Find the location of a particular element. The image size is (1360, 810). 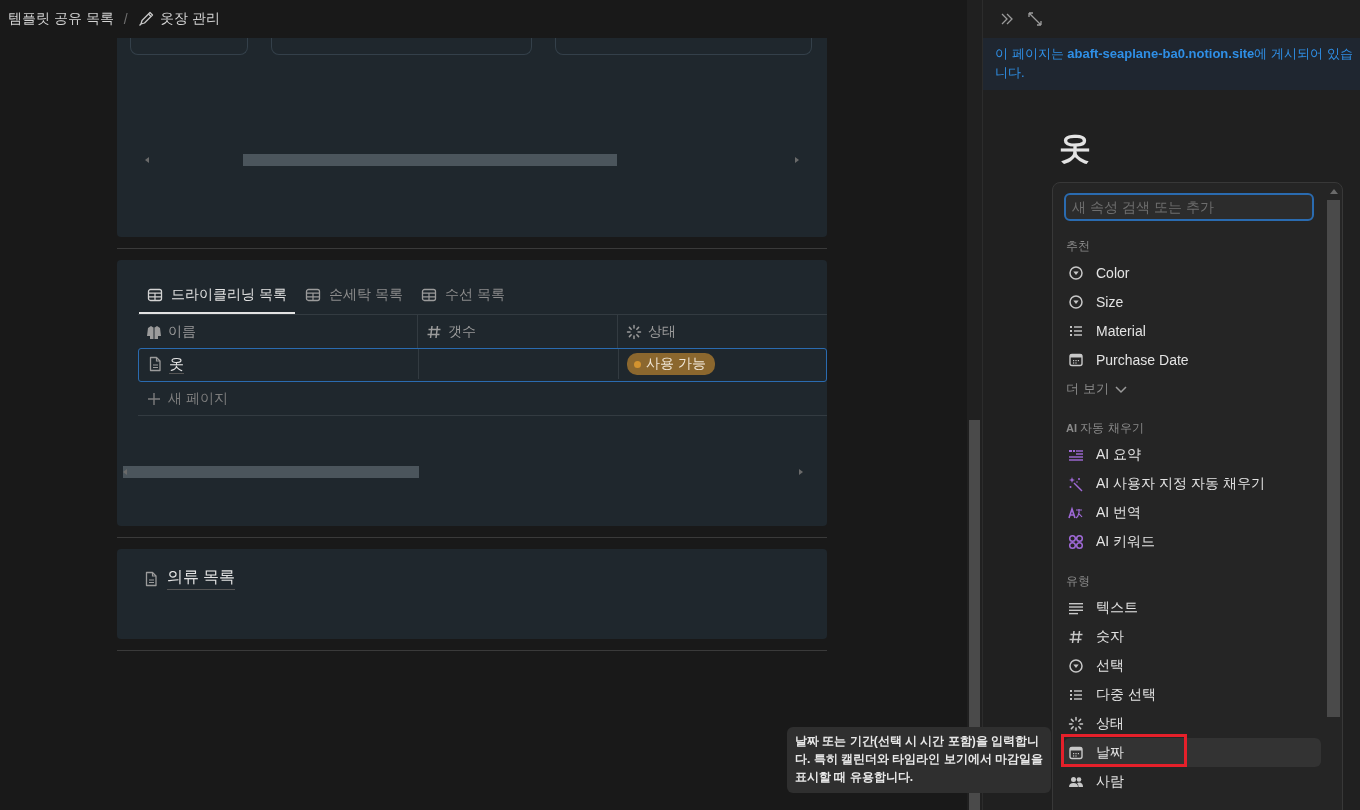

section-label: 유형 is located at coordinates (1078, 580).